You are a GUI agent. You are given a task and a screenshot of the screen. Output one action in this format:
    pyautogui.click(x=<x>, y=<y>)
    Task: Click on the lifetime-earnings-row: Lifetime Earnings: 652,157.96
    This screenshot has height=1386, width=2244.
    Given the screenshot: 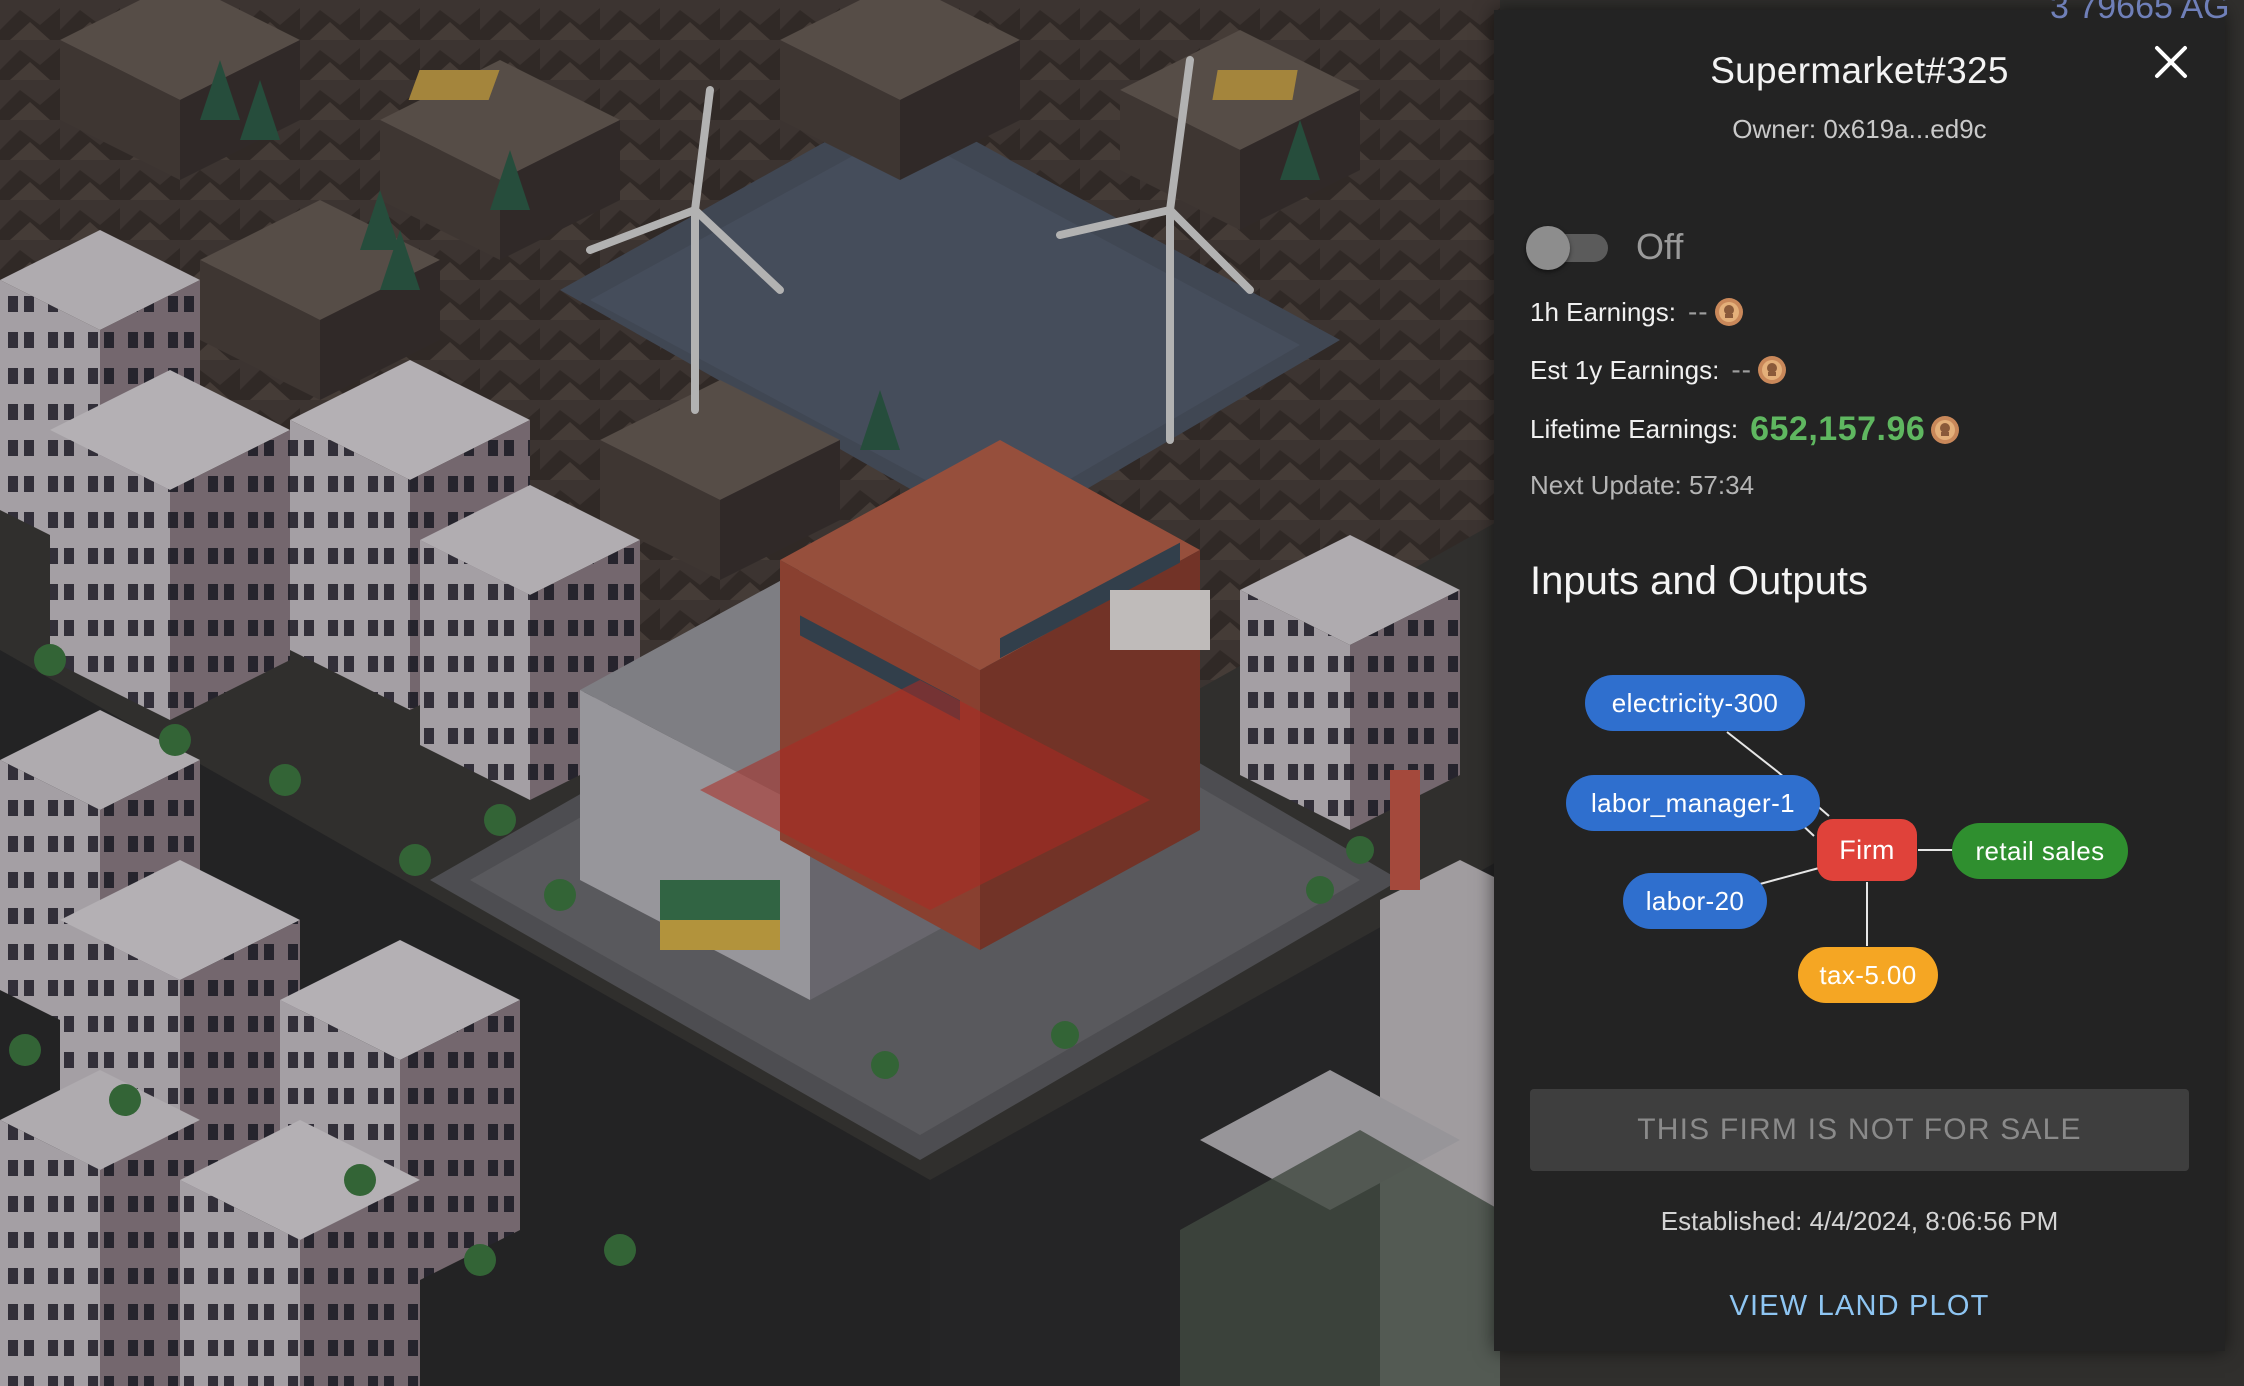 What is the action you would take?
    pyautogui.click(x=1745, y=429)
    